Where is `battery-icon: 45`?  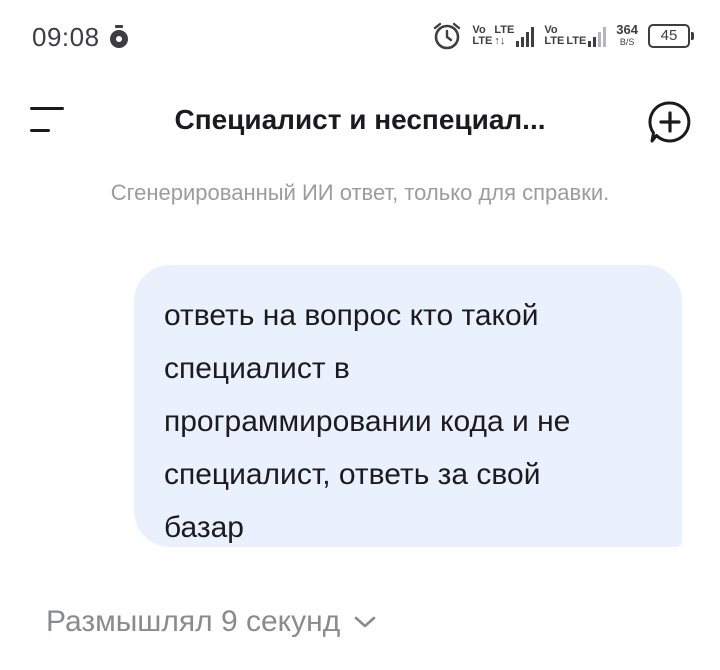 battery-icon: 45 is located at coordinates (671, 36).